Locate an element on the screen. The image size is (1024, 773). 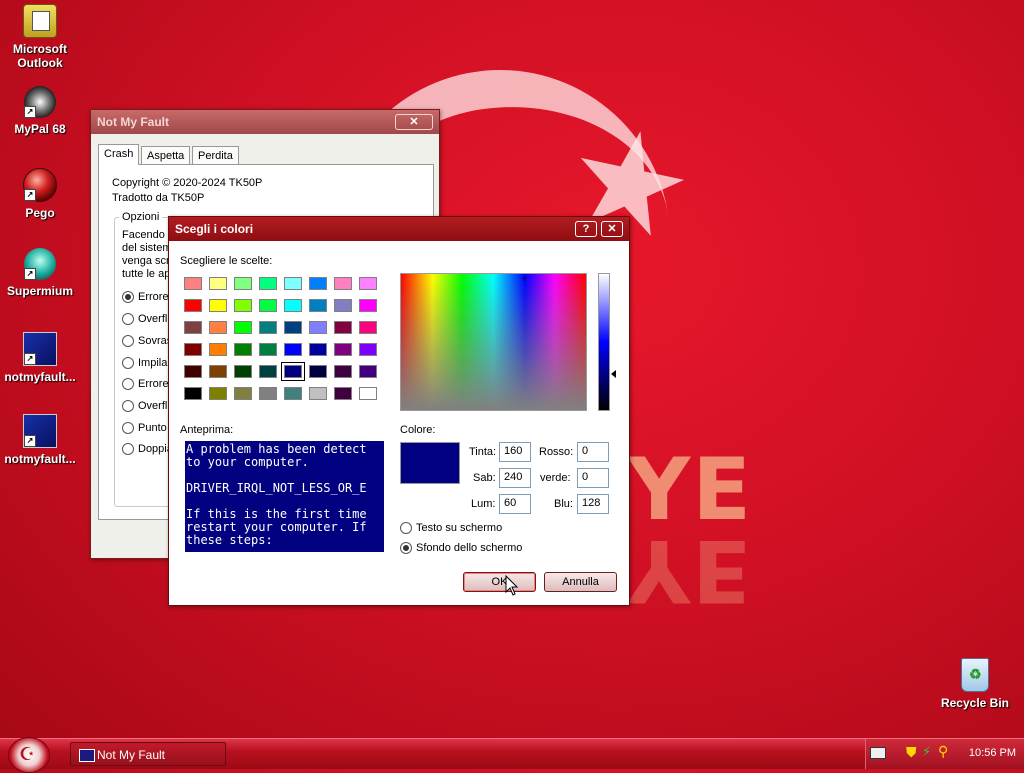
ok-button: OK is located at coordinates (499, 582).